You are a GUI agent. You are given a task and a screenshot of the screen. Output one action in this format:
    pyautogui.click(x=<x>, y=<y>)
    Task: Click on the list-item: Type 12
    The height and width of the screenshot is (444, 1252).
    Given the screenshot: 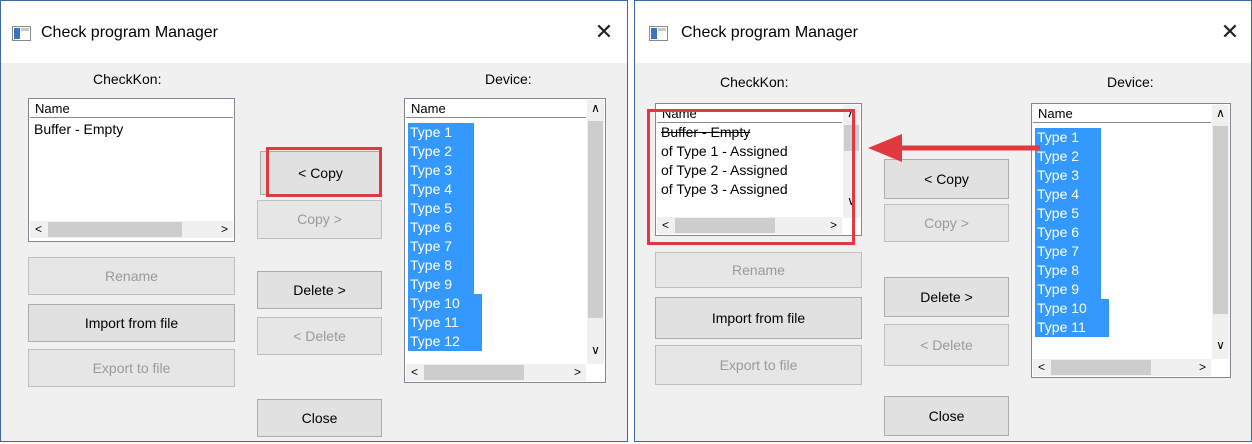 What is the action you would take?
    pyautogui.click(x=445, y=341)
    